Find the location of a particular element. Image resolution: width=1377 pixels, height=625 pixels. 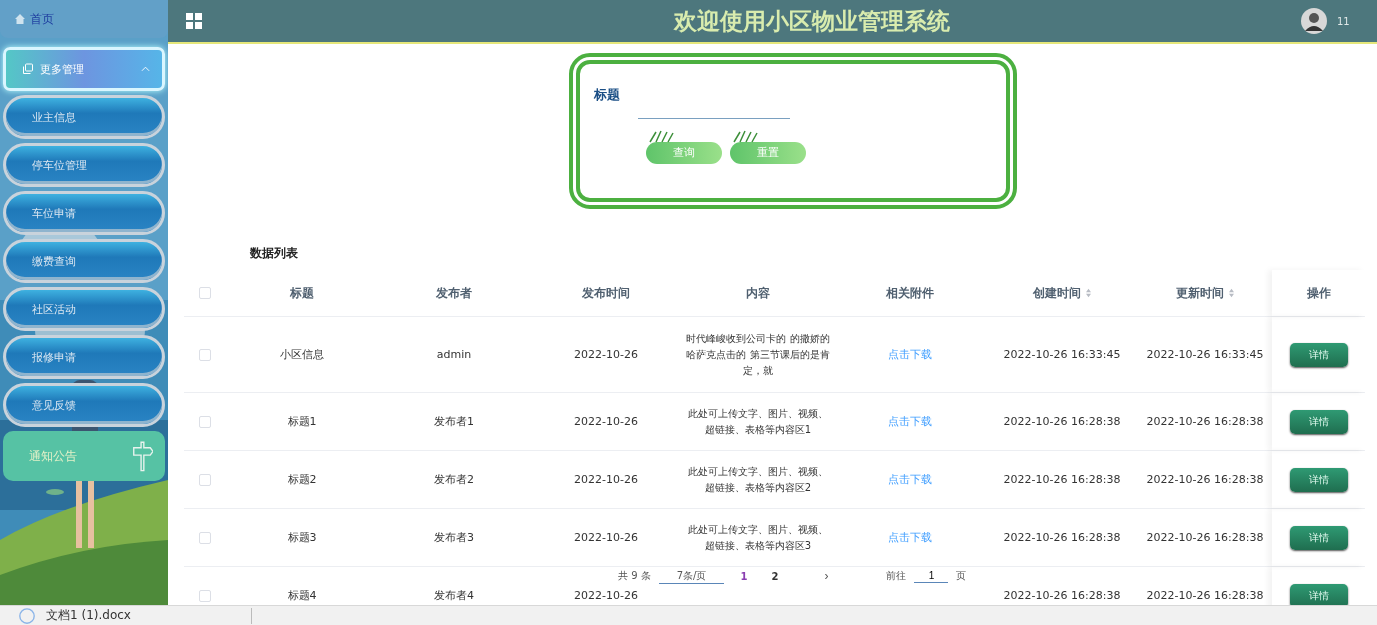

select-all-checkbox is located at coordinates (205, 293).